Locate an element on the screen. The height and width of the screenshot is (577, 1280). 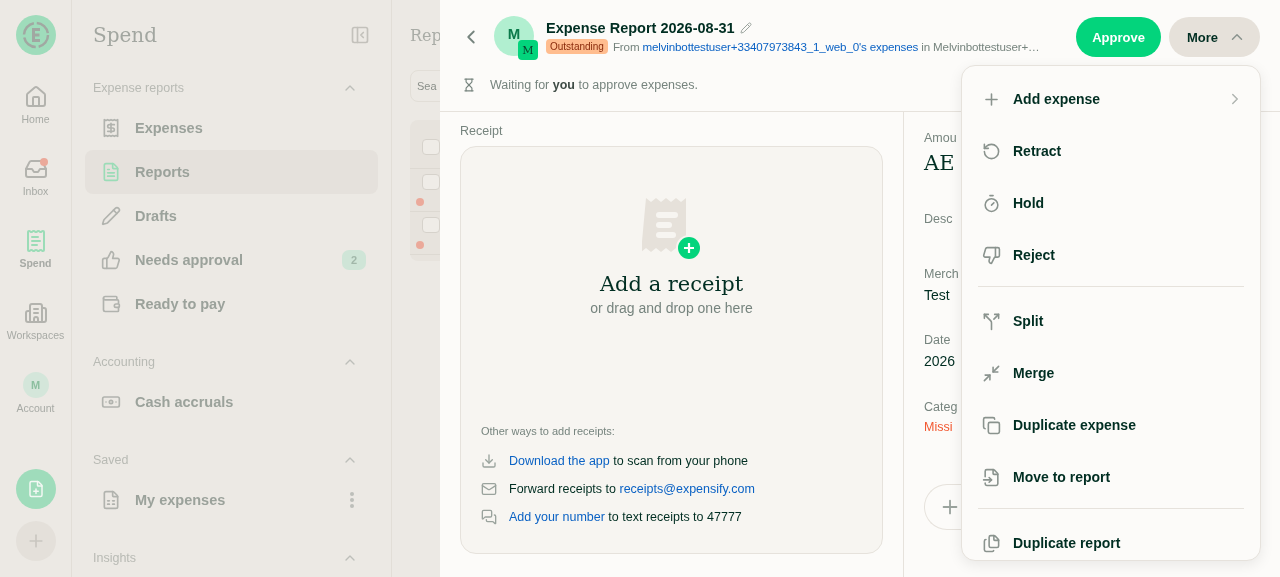
receipt-option-text: Forward receipts to receipts@expensify.com is located at coordinates (632, 489).